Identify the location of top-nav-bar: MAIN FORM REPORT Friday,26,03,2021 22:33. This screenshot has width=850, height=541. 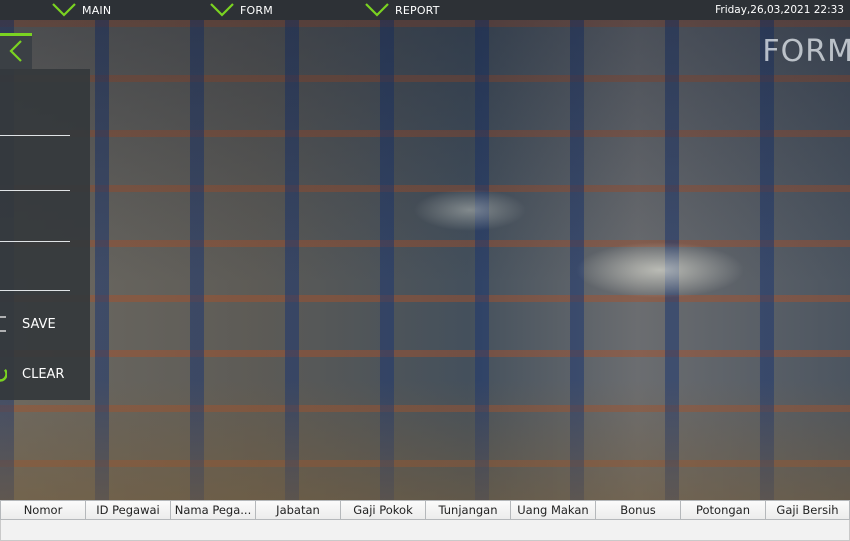
(425, 10).